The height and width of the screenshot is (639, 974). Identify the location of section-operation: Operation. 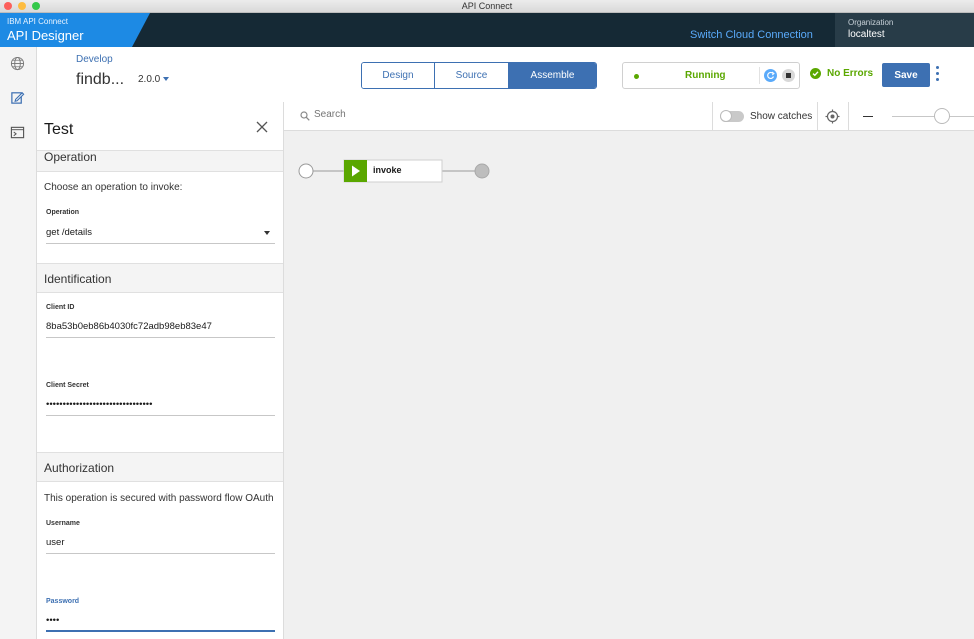
(160, 161).